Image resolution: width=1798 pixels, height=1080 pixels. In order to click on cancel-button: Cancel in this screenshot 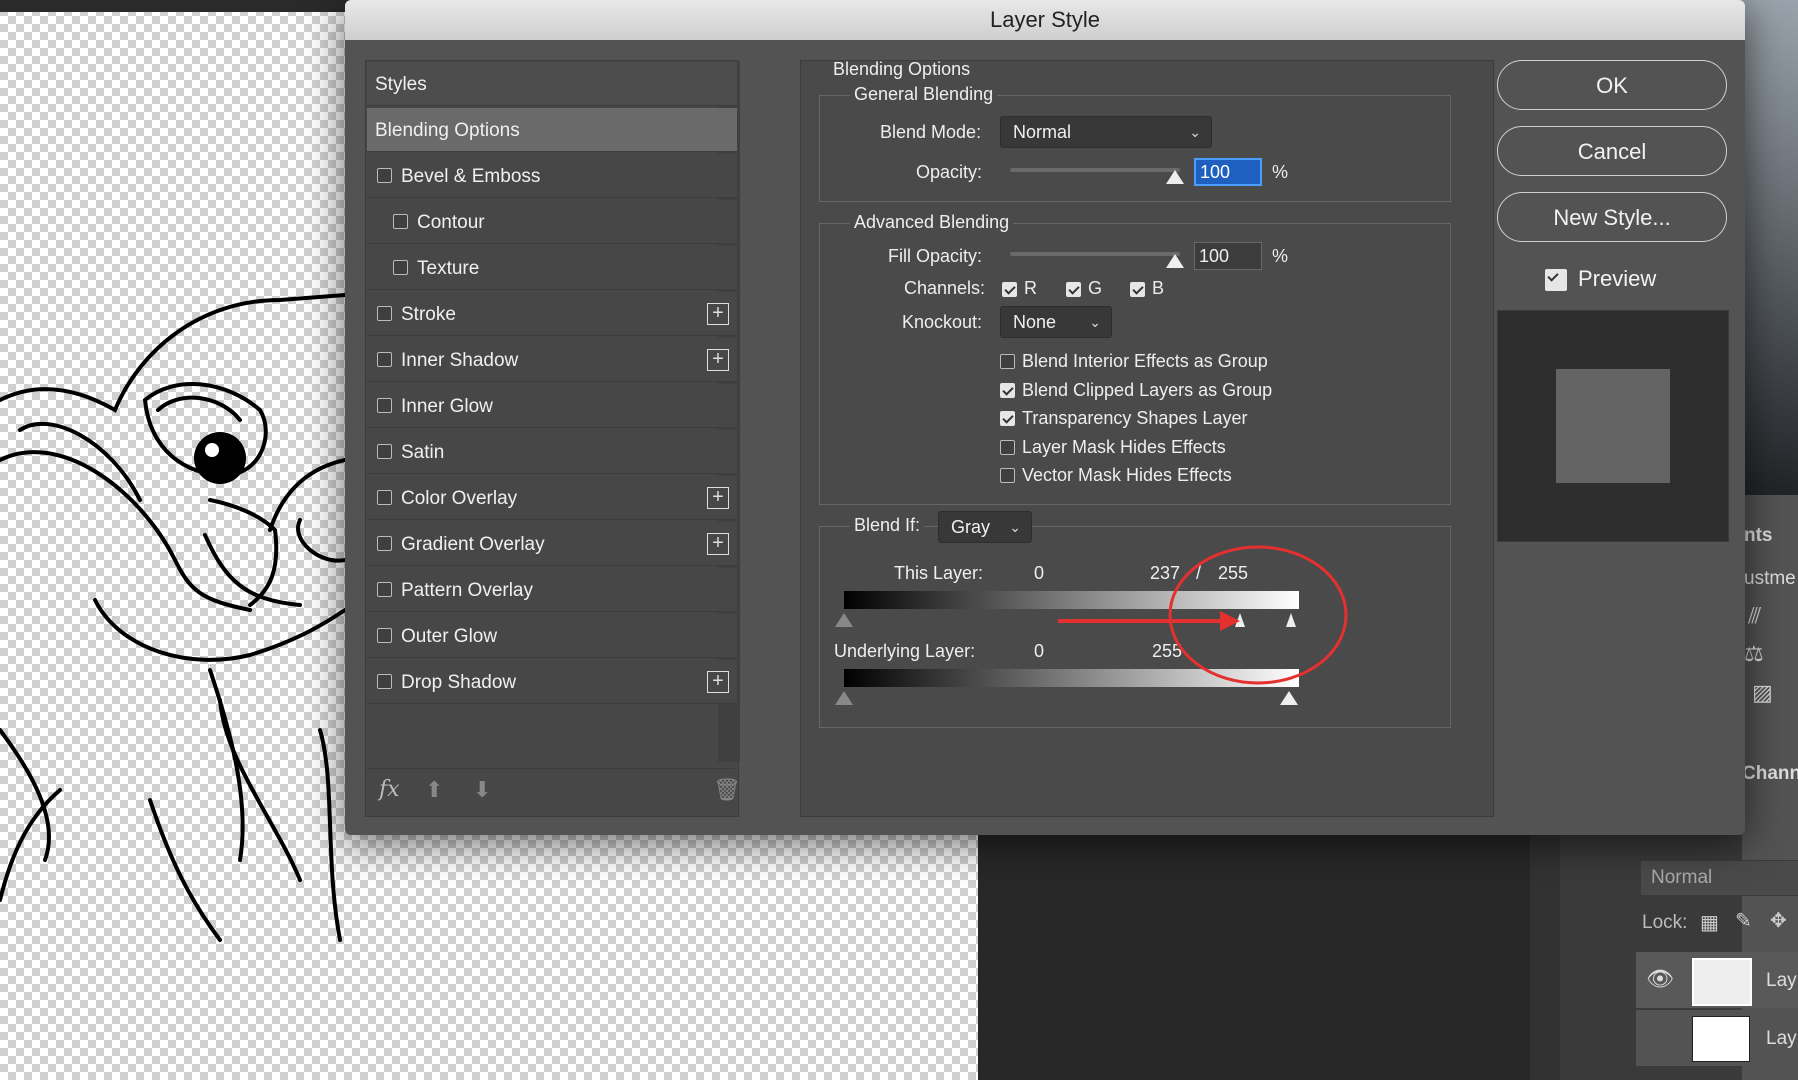, I will do `click(1612, 151)`.